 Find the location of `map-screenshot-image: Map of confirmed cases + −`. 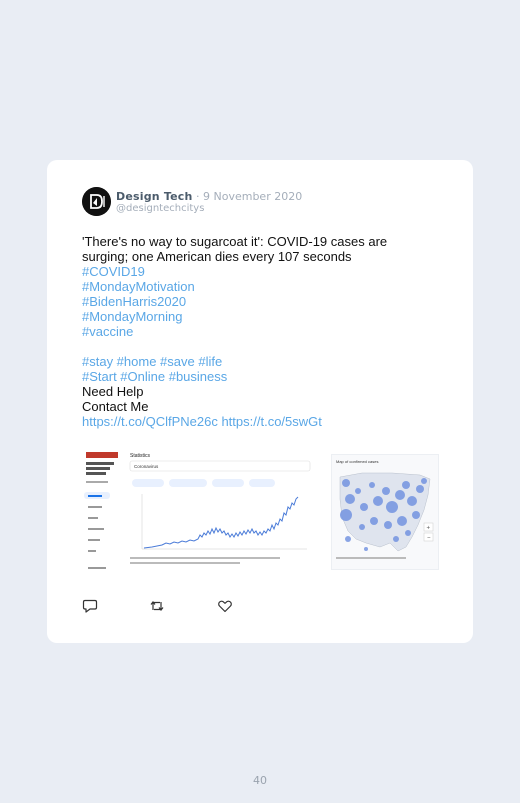

map-screenshot-image: Map of confirmed cases + − is located at coordinates (385, 512).